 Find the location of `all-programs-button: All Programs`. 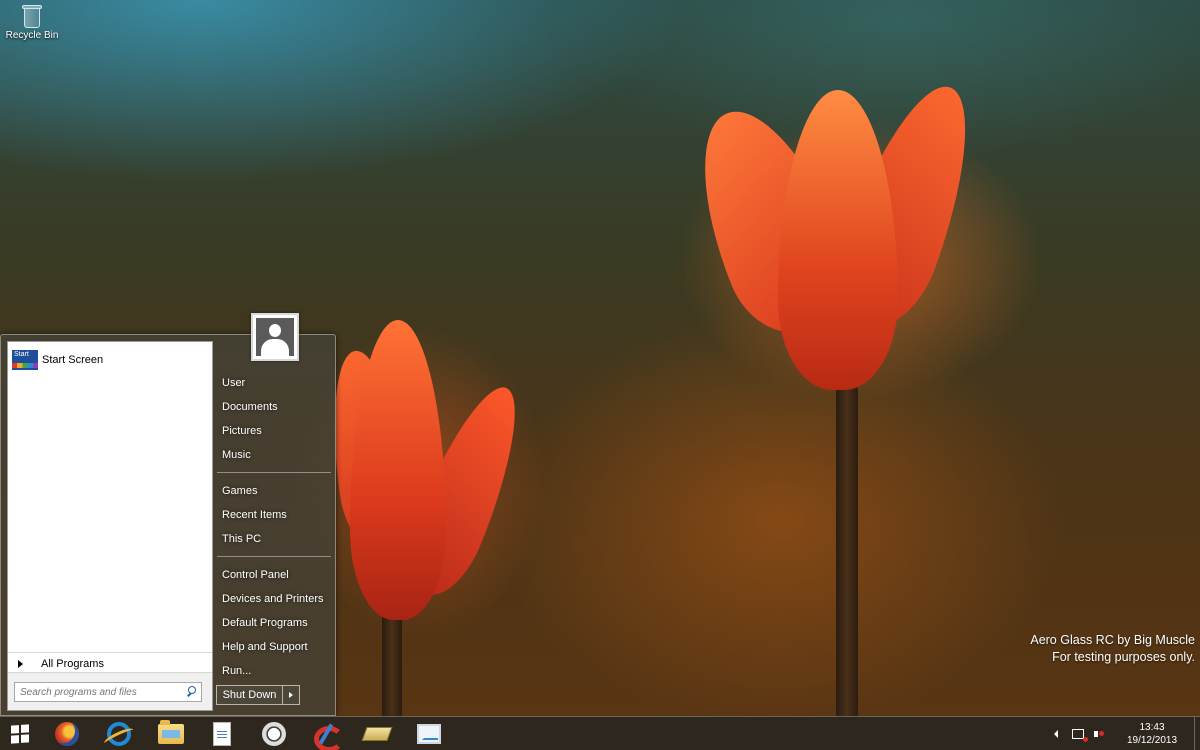

all-programs-button: All Programs is located at coordinates (110, 663).